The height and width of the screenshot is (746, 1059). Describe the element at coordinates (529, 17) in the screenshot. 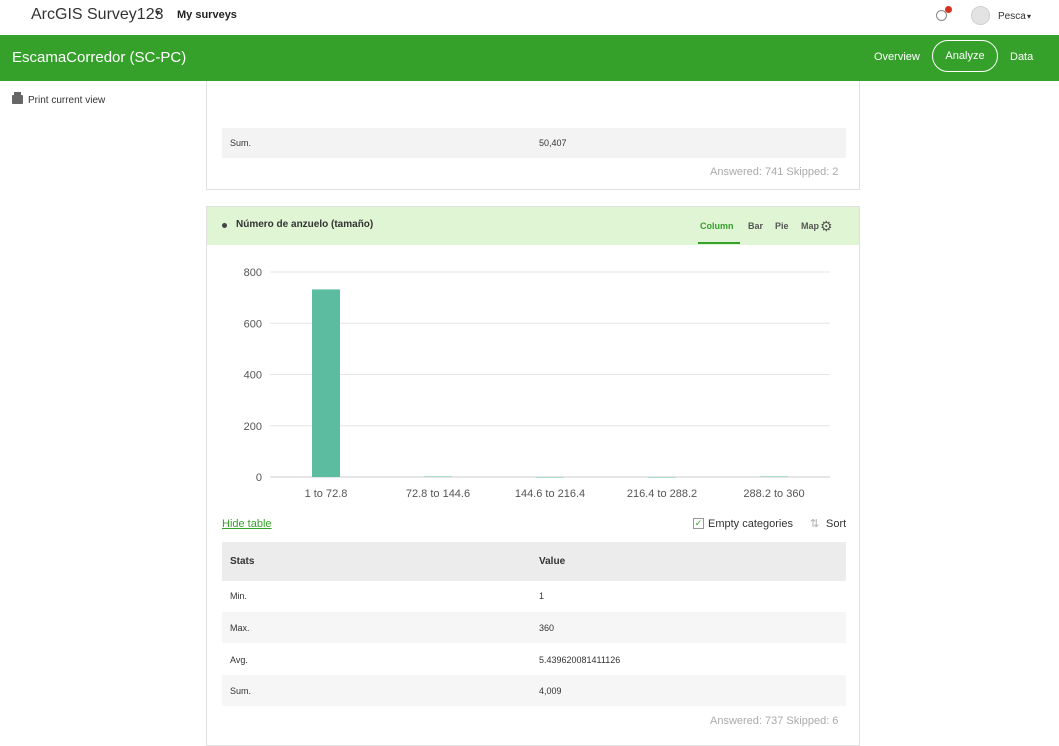

I see `top-bar: ArcGIS Survey123 ▾ My surveys Pesca ▾` at that location.